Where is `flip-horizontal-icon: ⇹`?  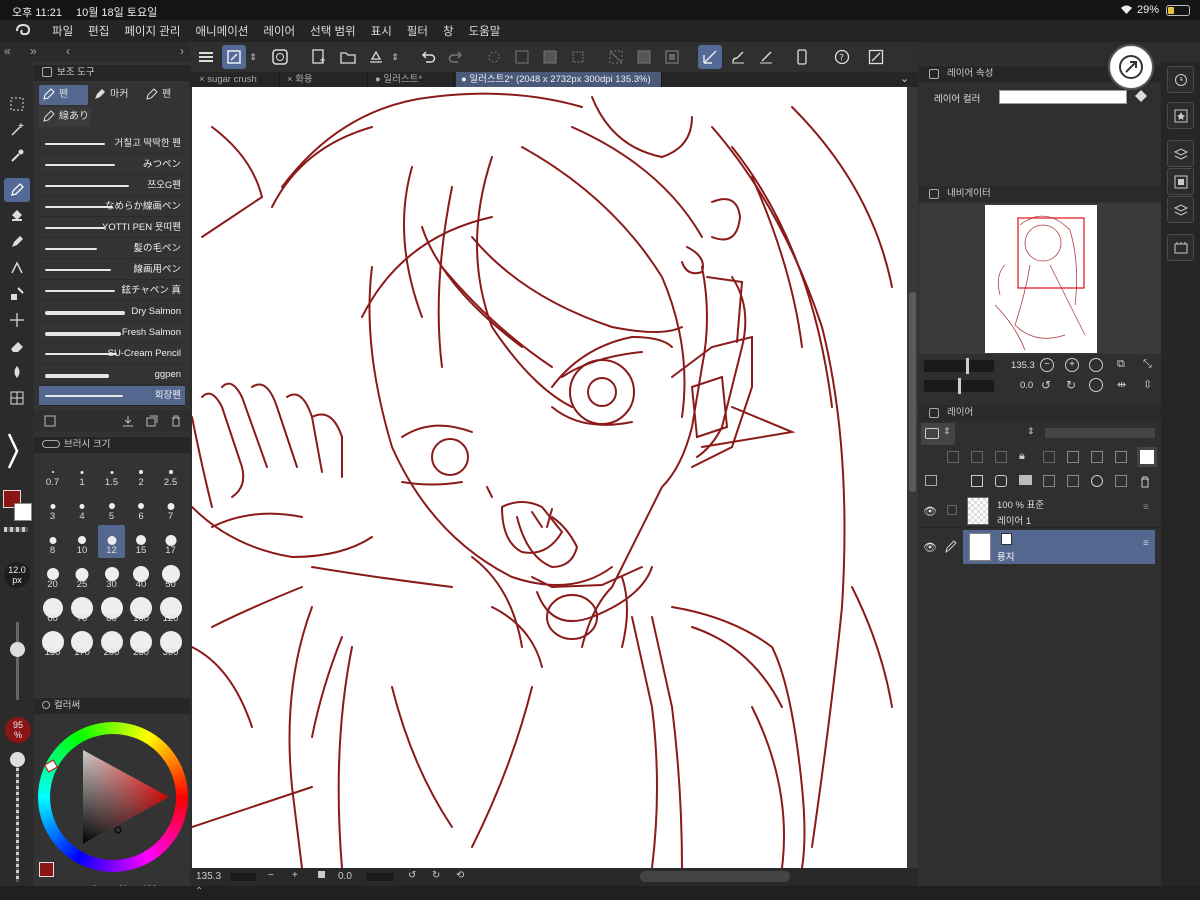
flip-horizontal-icon: ⇹ is located at coordinates (1121, 384).